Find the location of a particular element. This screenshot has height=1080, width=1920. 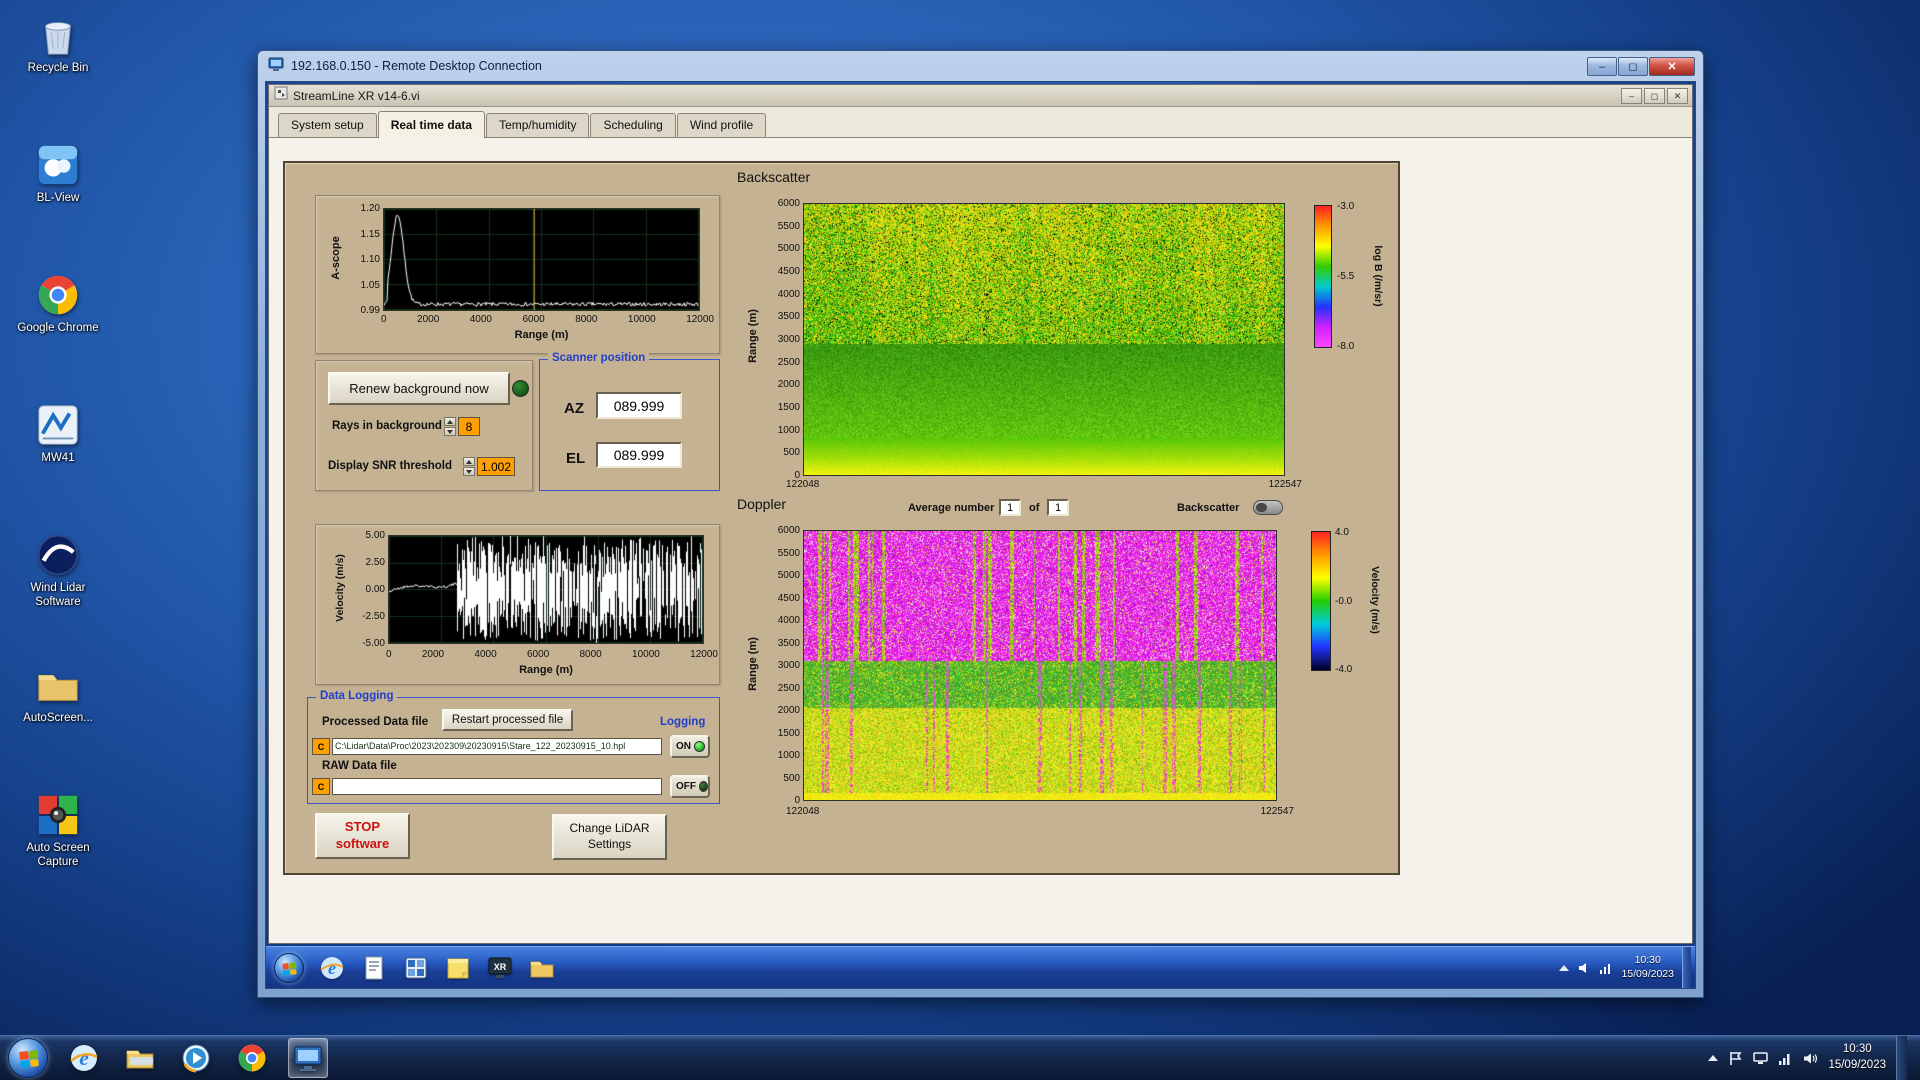

remote-internet-explorer-icon: e is located at coordinates (332, 968).